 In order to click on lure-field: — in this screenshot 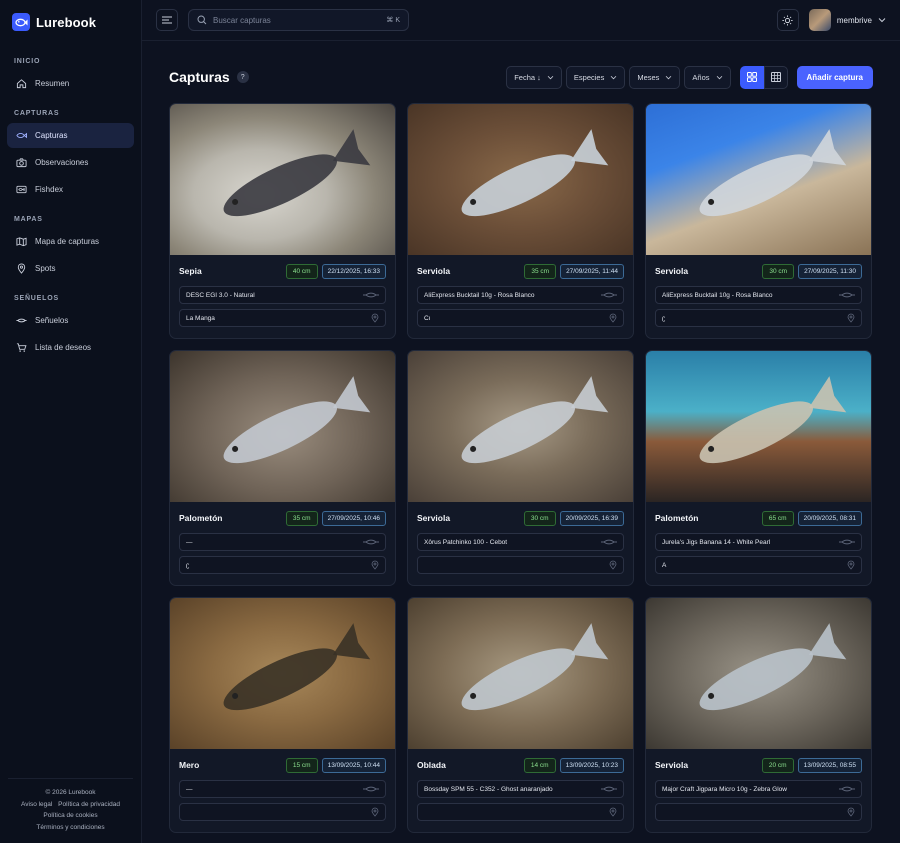, I will do `click(282, 789)`.